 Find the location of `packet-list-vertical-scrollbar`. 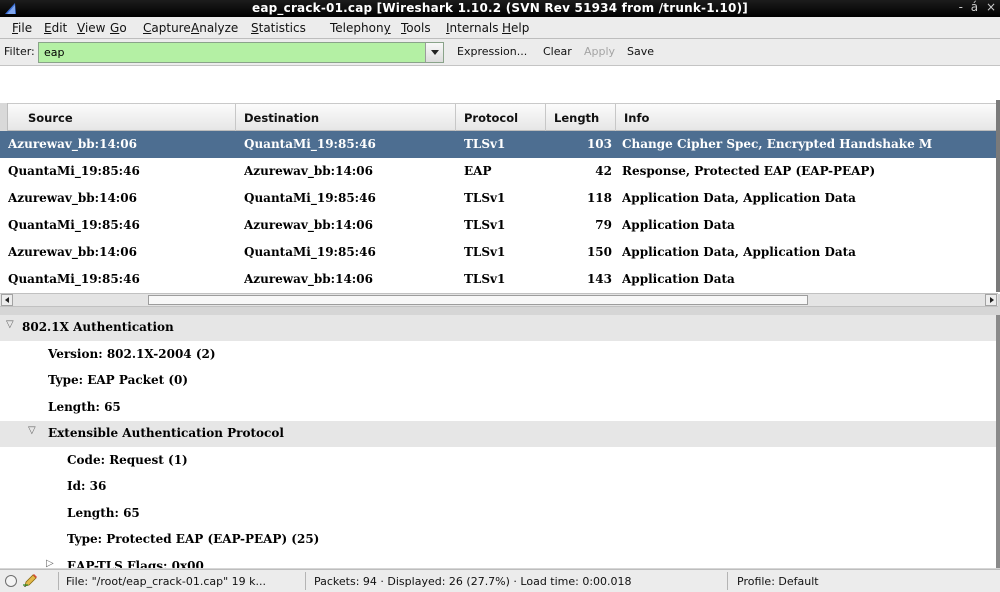

packet-list-vertical-scrollbar is located at coordinates (998, 196).